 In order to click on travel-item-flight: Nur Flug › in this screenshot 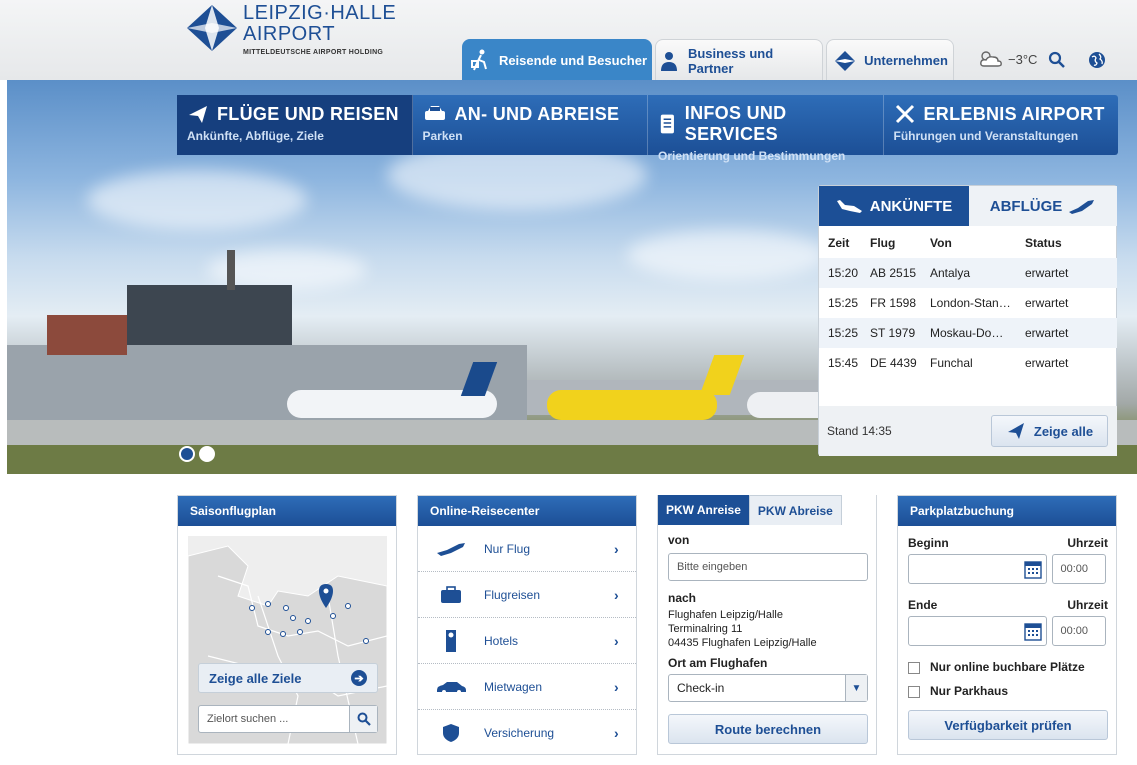, I will do `click(527, 549)`.